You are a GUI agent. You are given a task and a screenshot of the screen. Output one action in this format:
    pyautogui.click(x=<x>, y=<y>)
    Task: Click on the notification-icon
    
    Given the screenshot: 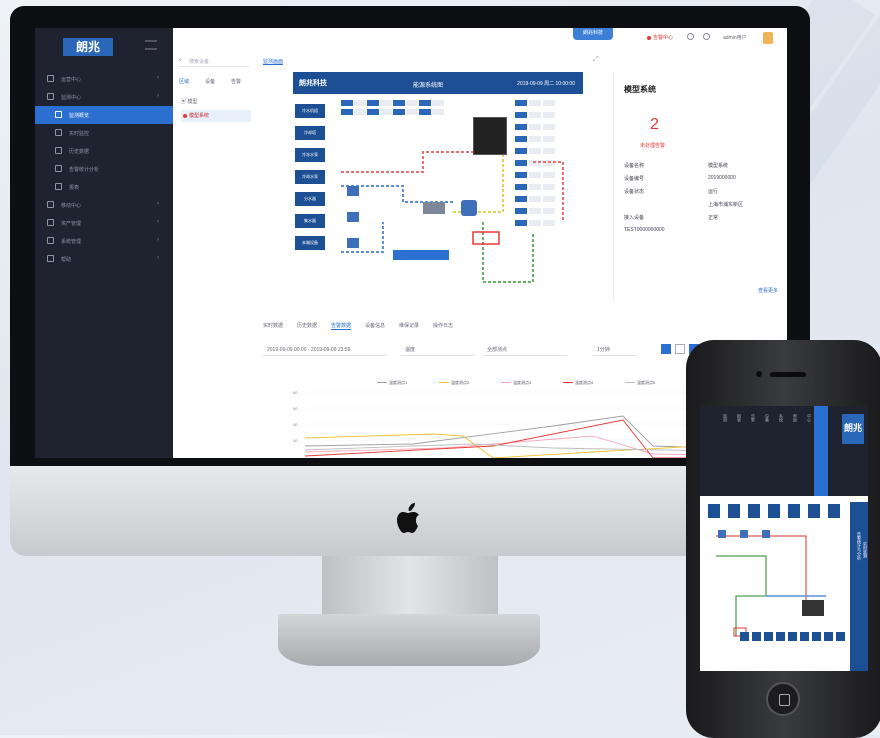 What is the action you would take?
    pyautogui.click(x=706, y=36)
    